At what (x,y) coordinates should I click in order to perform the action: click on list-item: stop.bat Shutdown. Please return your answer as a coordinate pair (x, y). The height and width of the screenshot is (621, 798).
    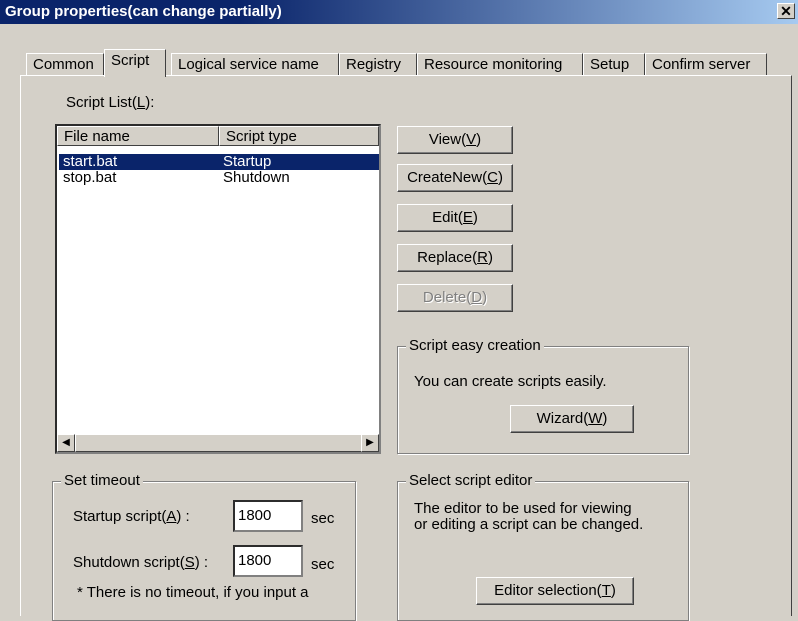
    Looking at the image, I should click on (219, 178).